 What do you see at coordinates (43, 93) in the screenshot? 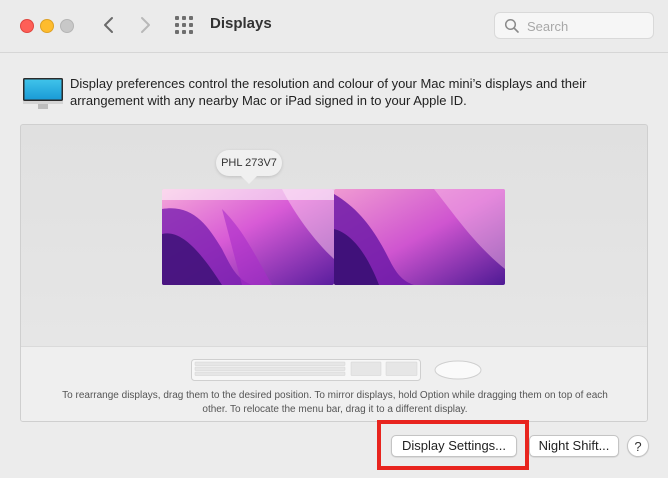
I see `display-icon` at bounding box center [43, 93].